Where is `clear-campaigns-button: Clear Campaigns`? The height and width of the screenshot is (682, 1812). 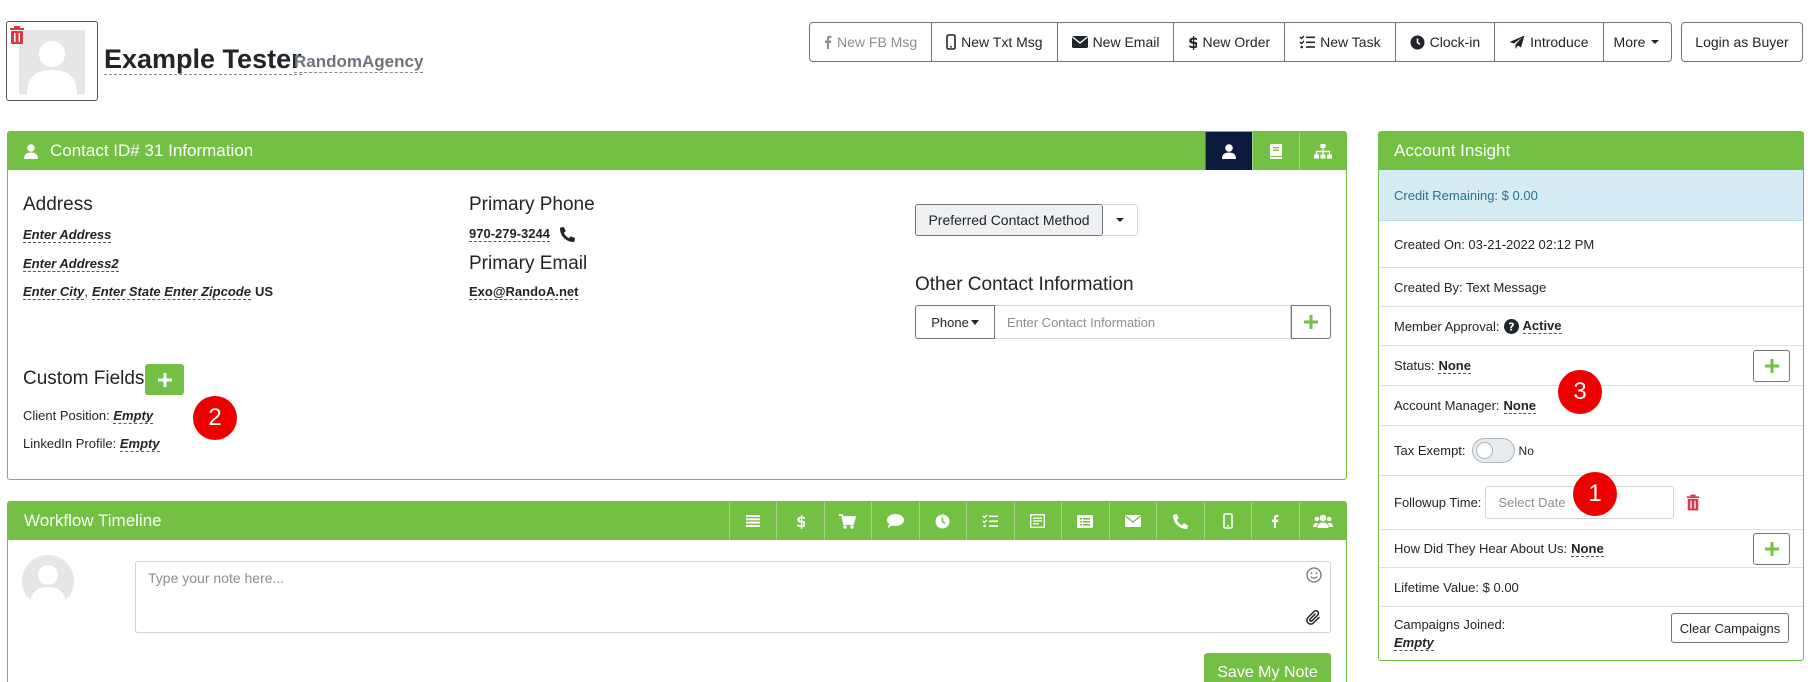
clear-campaigns-button: Clear Campaigns is located at coordinates (1730, 628).